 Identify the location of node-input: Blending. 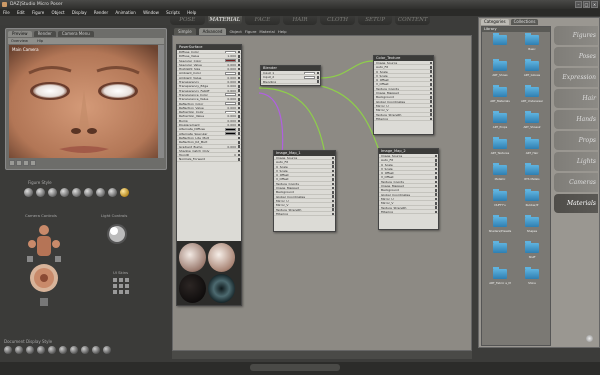
(290, 82).